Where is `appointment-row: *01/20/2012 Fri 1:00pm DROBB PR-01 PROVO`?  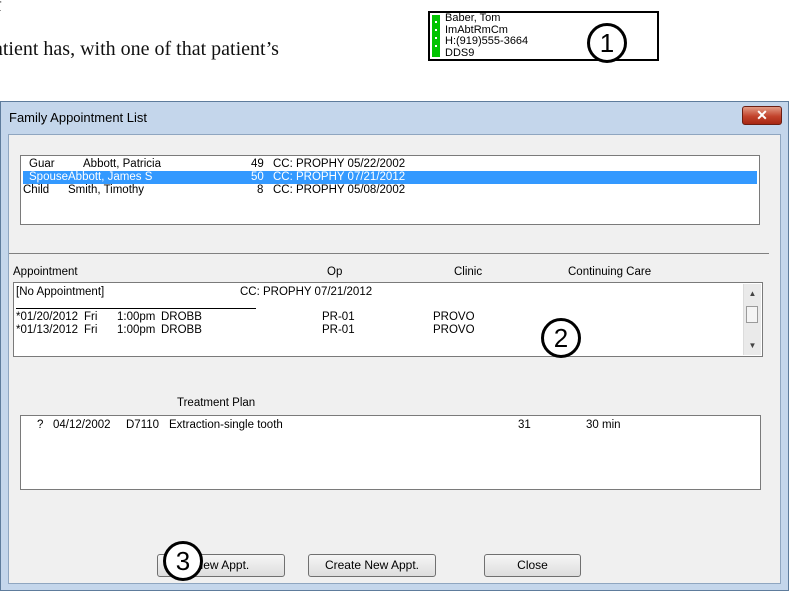 appointment-row: *01/20/2012 Fri 1:00pm DROBB PR-01 PROVO is located at coordinates (366, 317).